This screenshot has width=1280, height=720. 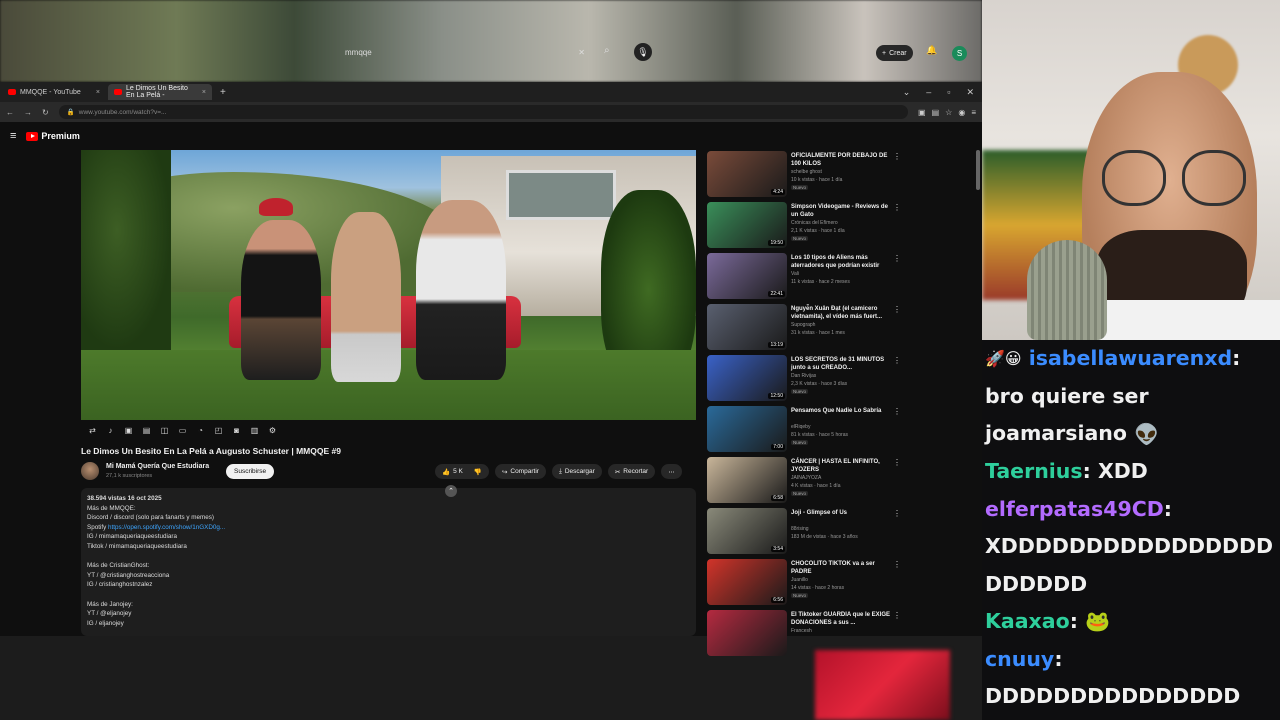 What do you see at coordinates (254, 430) in the screenshot?
I see `subtitle-icon: ▥` at bounding box center [254, 430].